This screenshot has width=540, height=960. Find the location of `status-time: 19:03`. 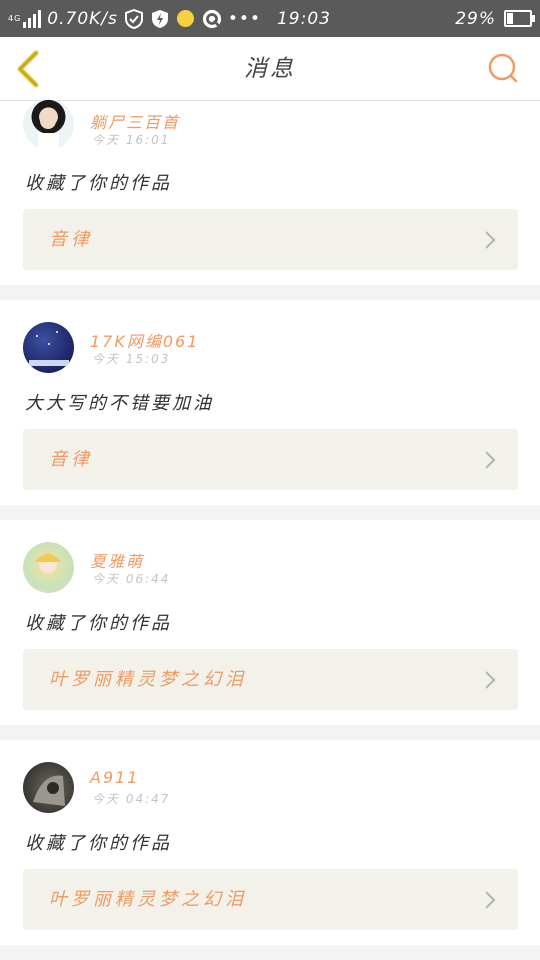

status-time: 19:03 is located at coordinates (303, 18).